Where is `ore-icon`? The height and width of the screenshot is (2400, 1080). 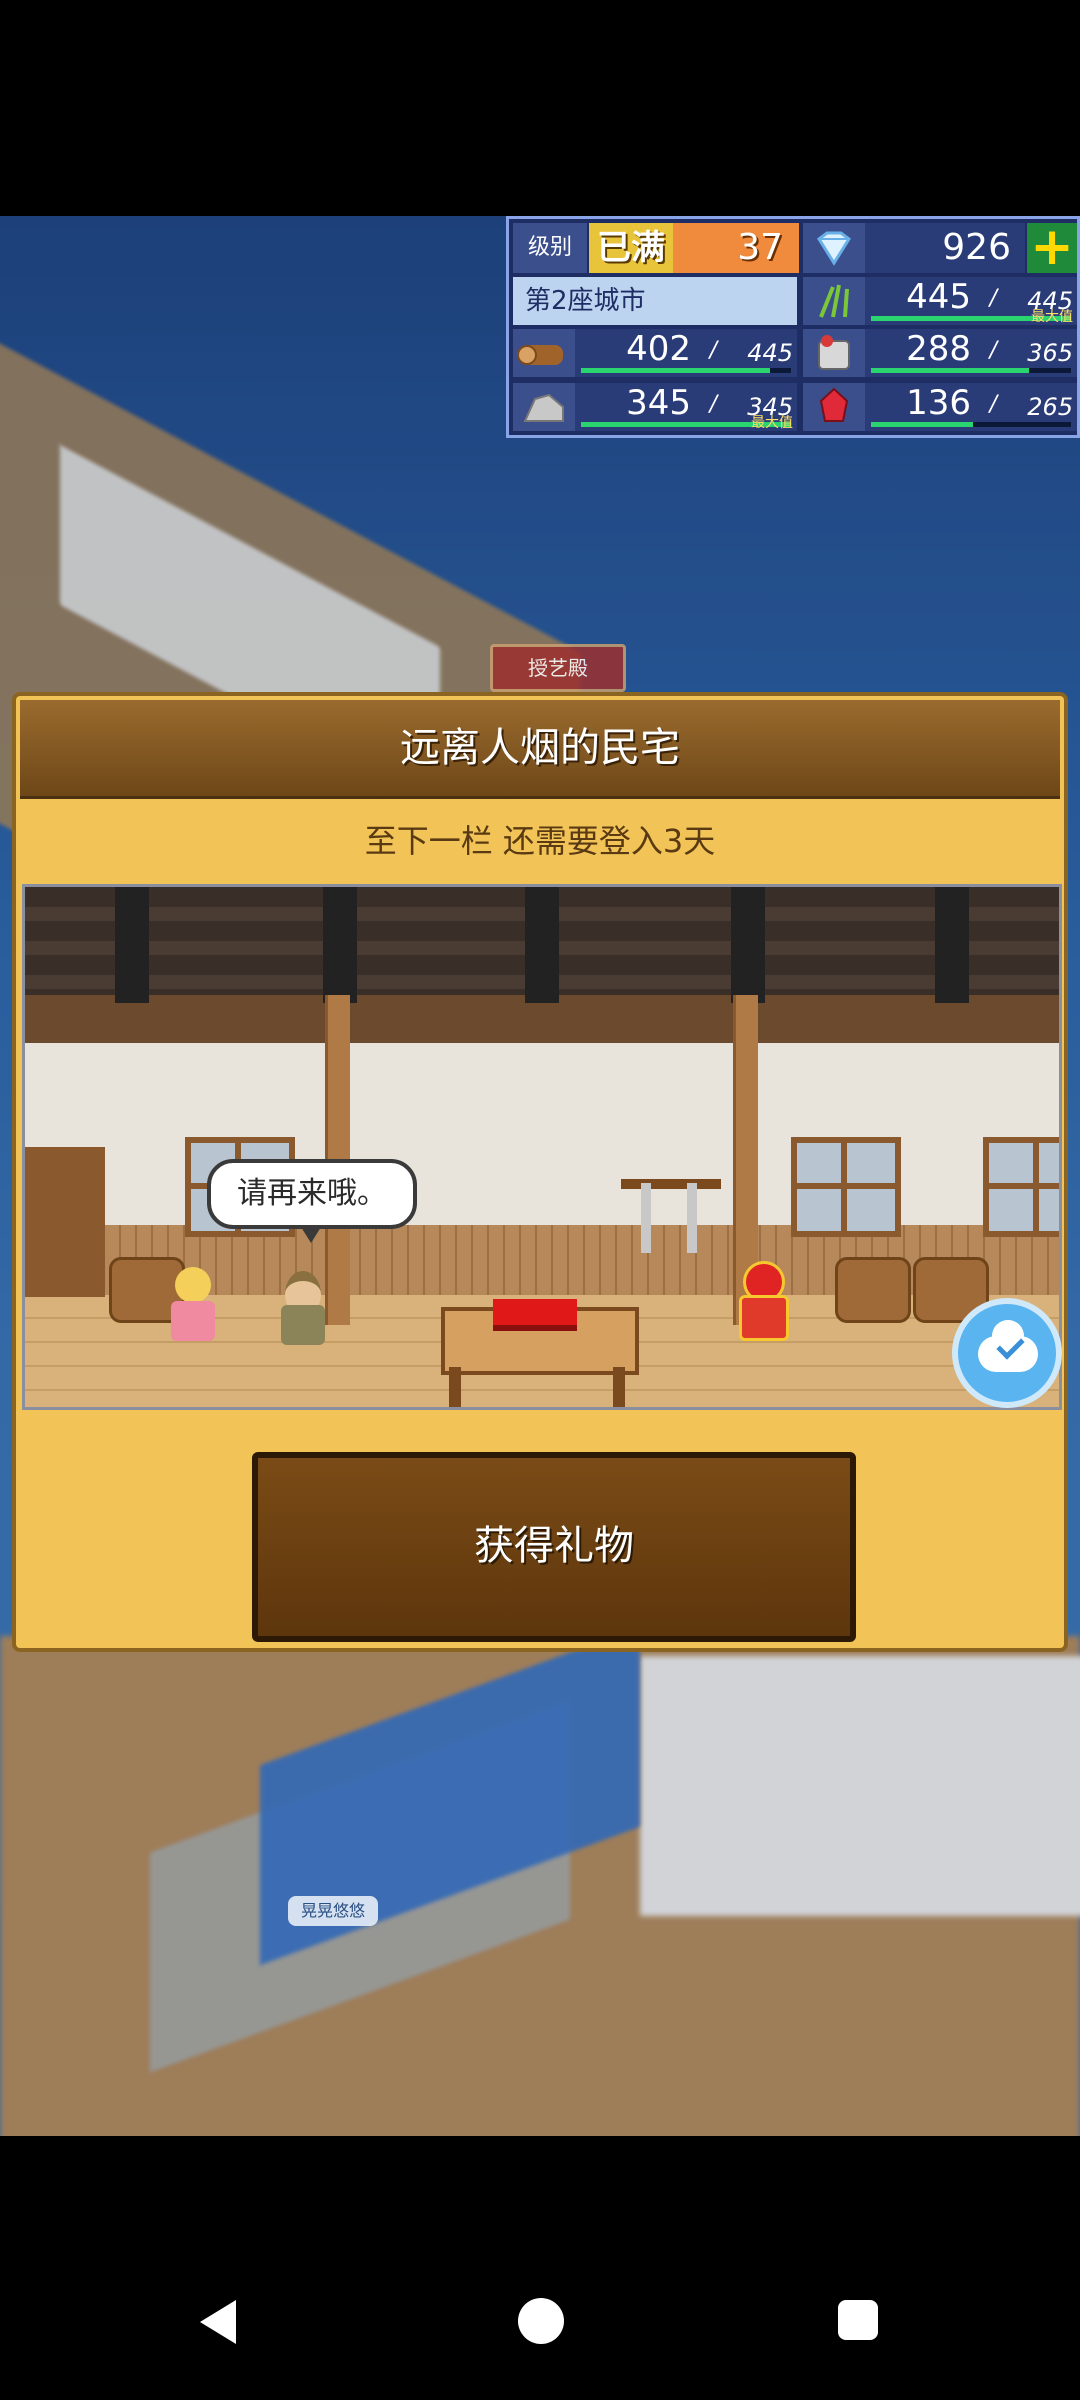 ore-icon is located at coordinates (544, 407).